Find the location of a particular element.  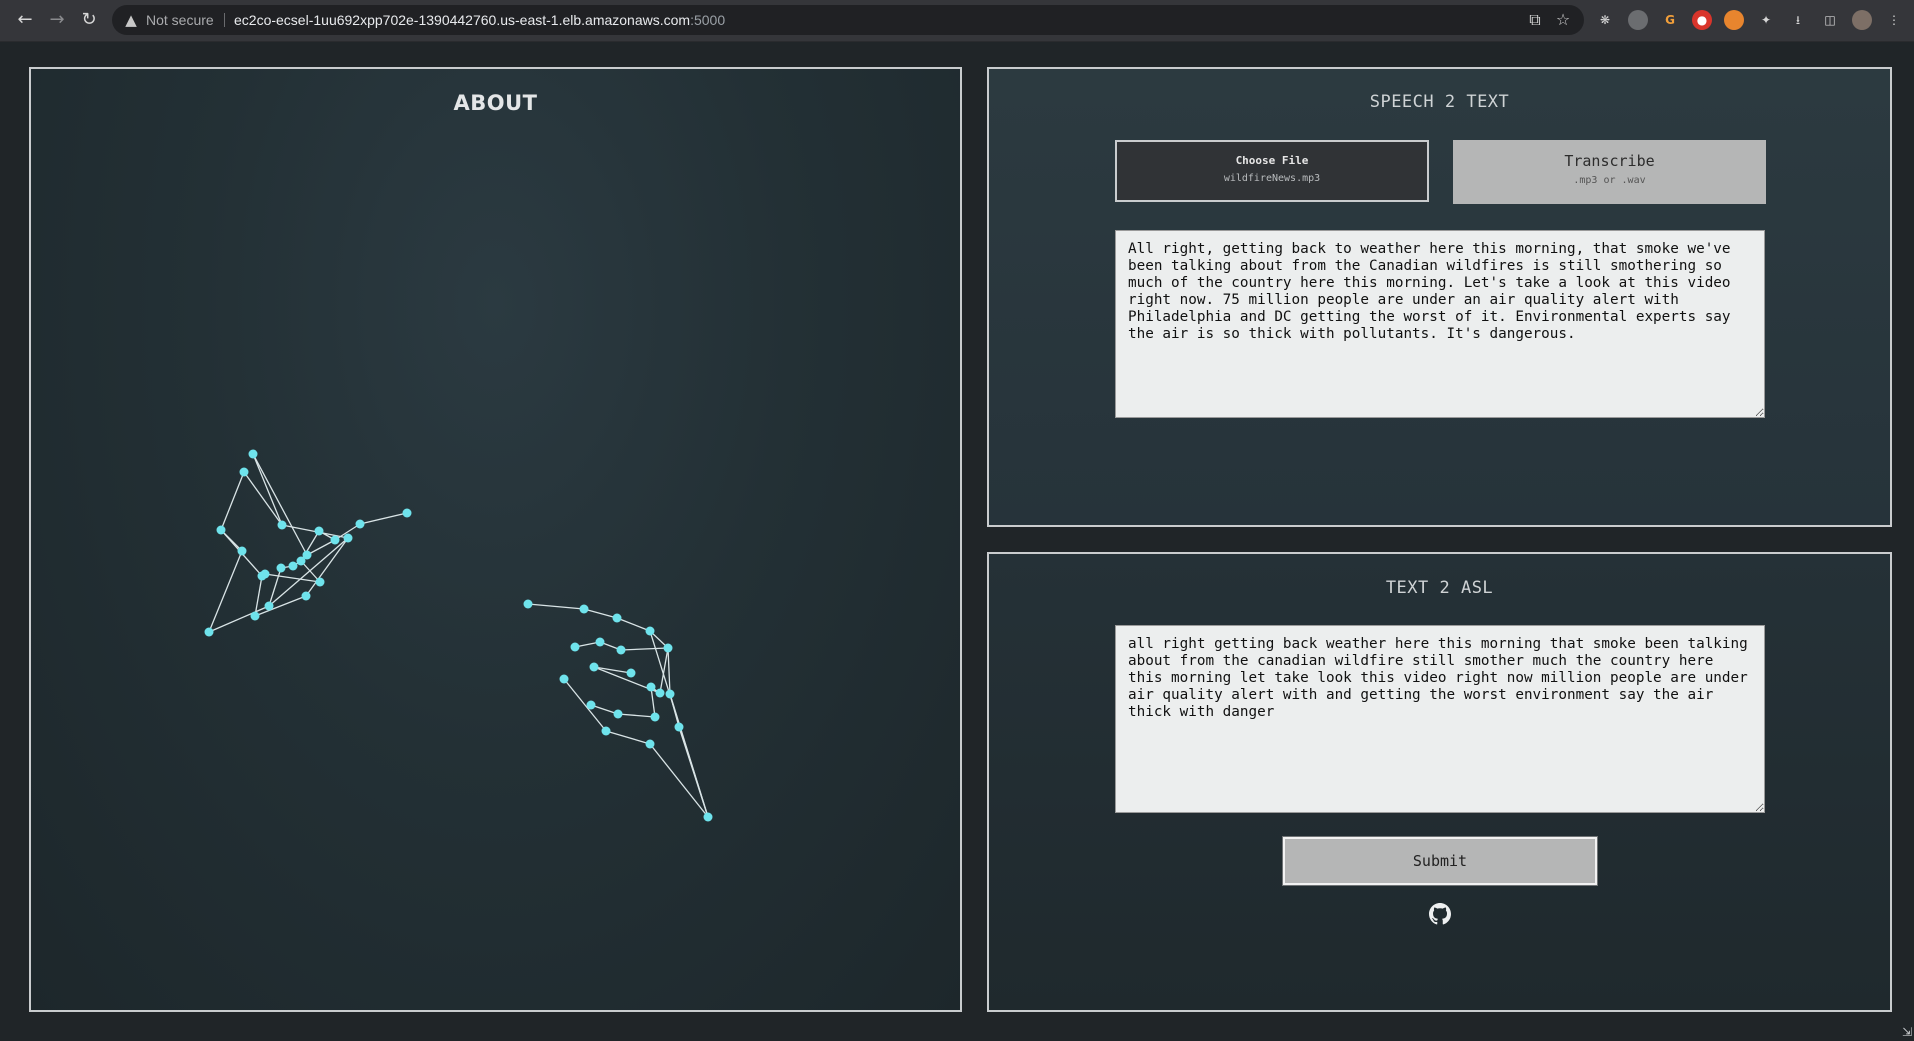

right-hand-skeleton is located at coordinates (618, 710).